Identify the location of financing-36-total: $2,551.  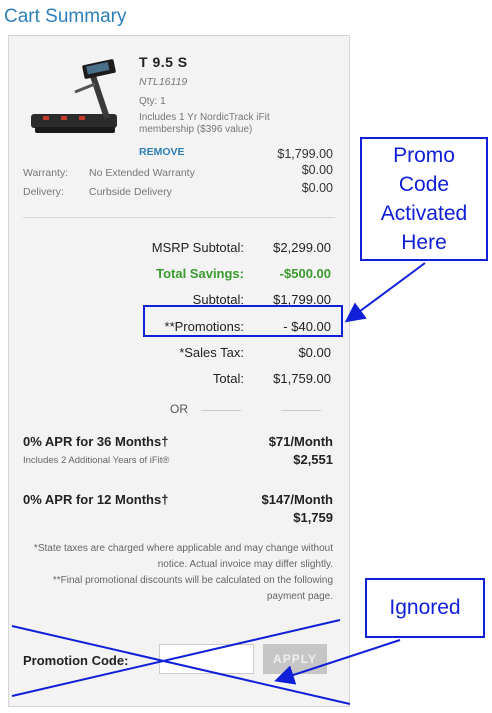
(313, 459).